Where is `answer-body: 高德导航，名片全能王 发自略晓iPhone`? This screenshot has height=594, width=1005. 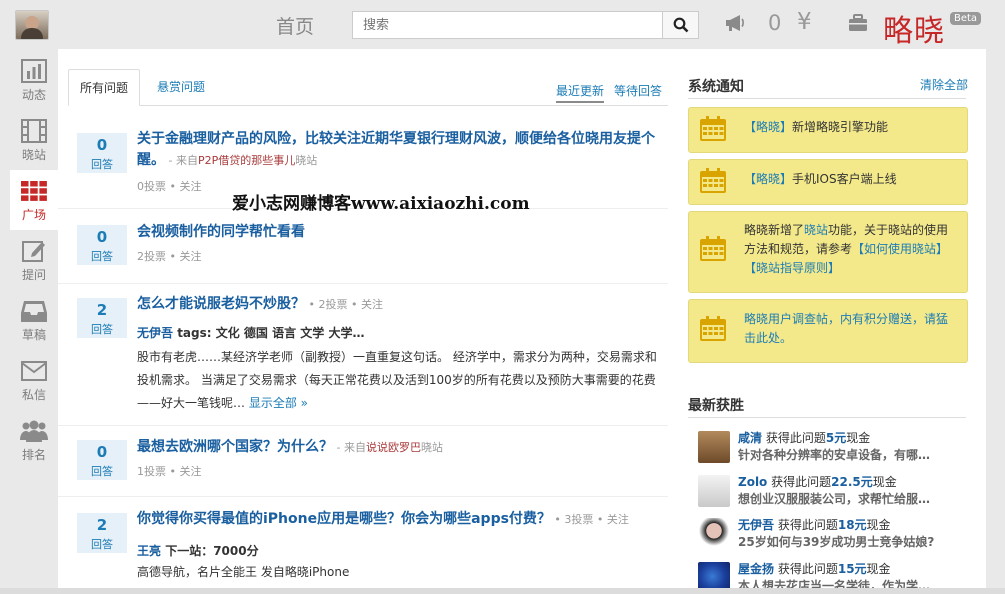 answer-body: 高德导航，名片全能王 发自略晓iPhone is located at coordinates (243, 572).